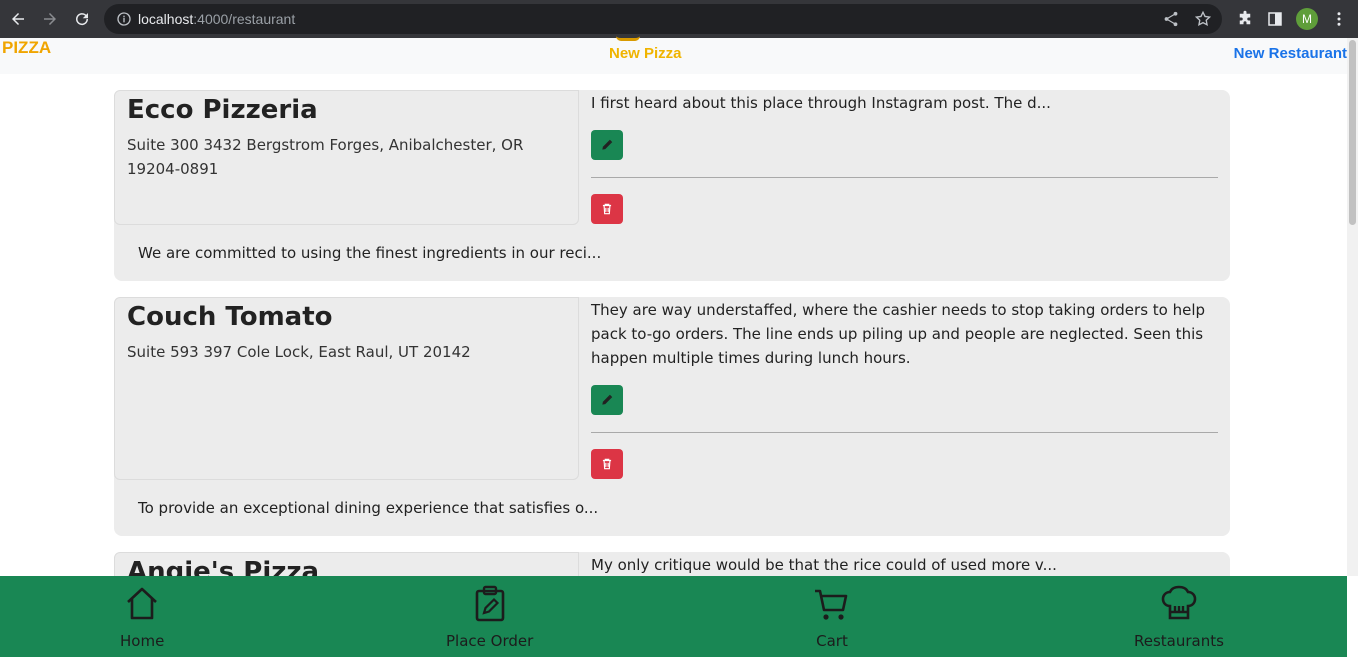 The width and height of the screenshot is (1358, 657). What do you see at coordinates (1352, 307) in the screenshot?
I see `page-scrollbar` at bounding box center [1352, 307].